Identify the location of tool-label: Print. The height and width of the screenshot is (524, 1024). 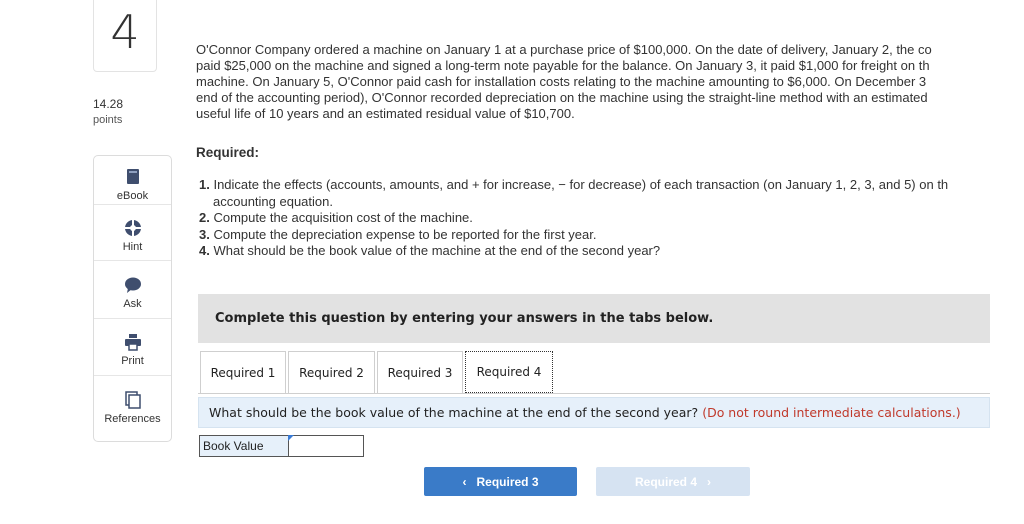
(132, 361).